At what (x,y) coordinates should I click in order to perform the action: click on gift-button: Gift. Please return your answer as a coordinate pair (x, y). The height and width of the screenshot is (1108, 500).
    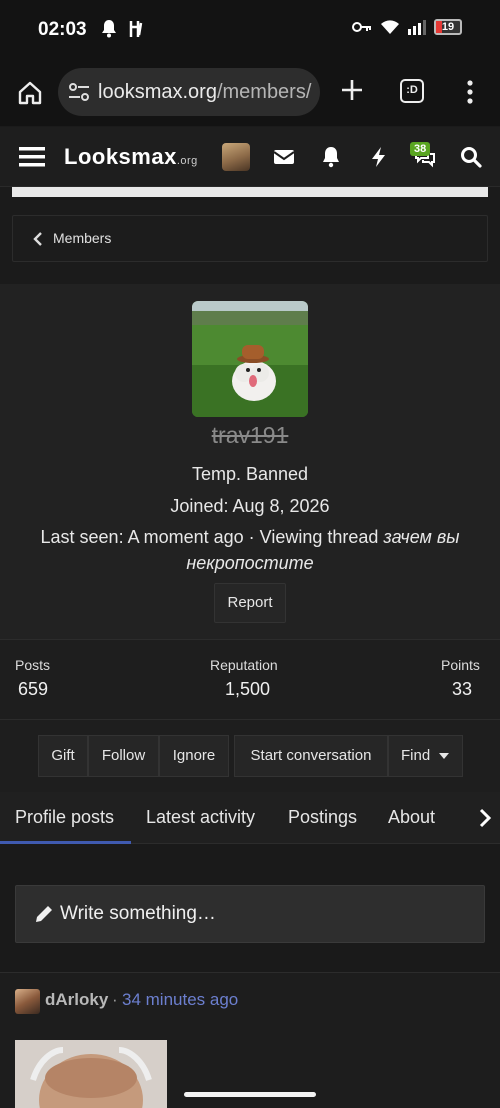
    Looking at the image, I should click on (63, 756).